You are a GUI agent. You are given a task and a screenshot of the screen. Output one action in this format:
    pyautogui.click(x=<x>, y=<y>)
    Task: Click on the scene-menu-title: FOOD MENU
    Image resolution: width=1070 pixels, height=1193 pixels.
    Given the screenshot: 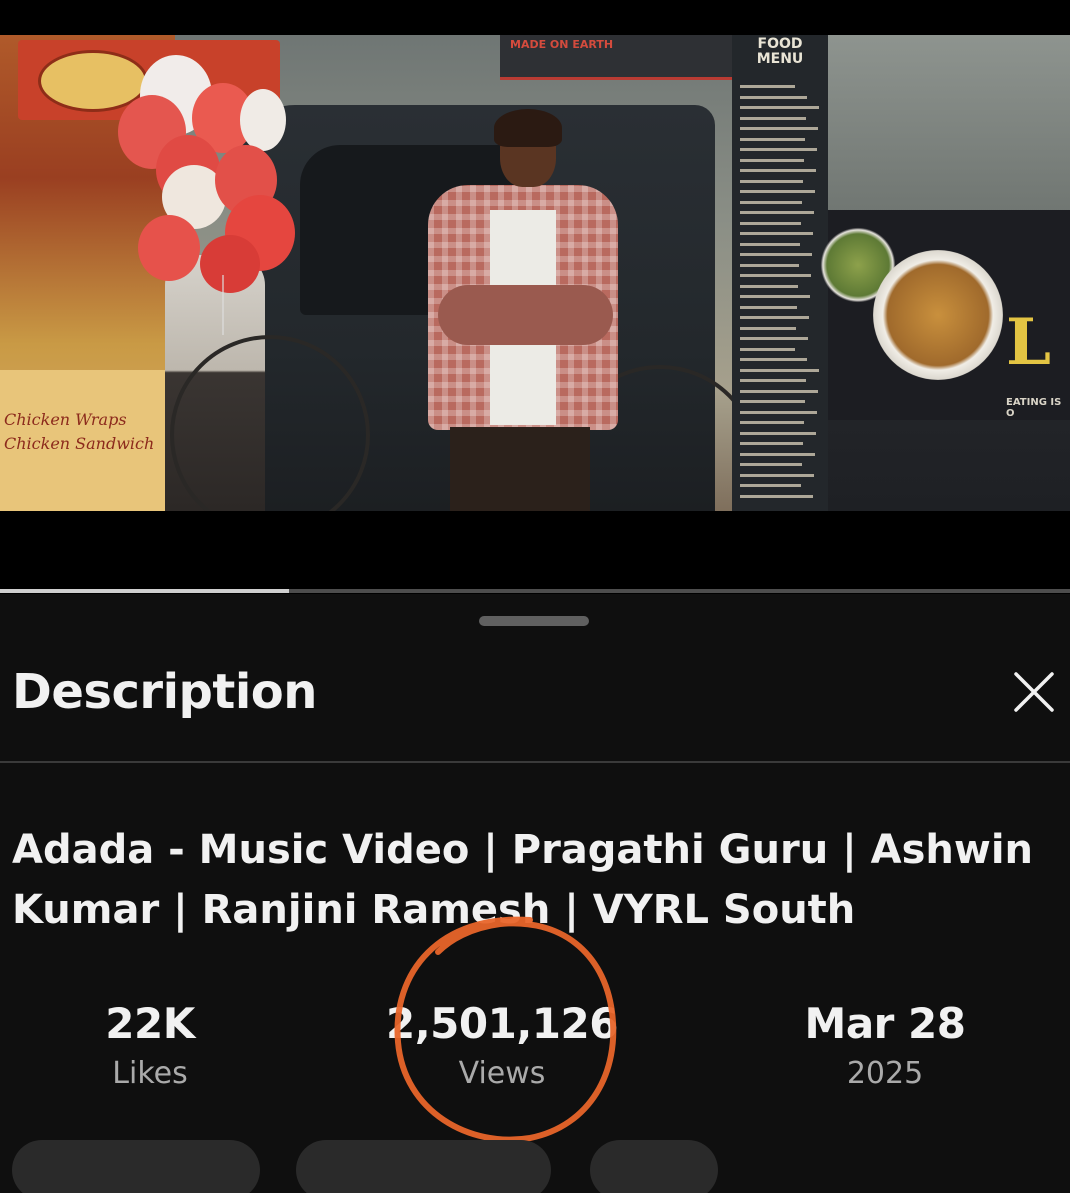 What is the action you would take?
    pyautogui.click(x=780, y=51)
    